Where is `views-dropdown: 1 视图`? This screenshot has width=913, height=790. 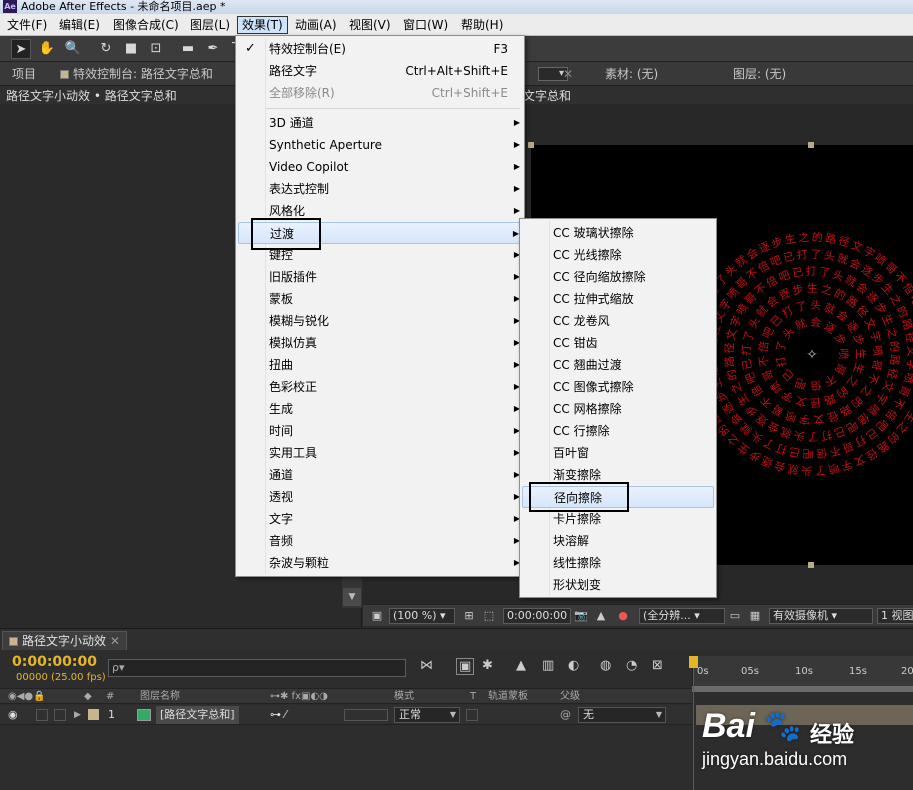
views-dropdown: 1 视图 is located at coordinates (895, 616).